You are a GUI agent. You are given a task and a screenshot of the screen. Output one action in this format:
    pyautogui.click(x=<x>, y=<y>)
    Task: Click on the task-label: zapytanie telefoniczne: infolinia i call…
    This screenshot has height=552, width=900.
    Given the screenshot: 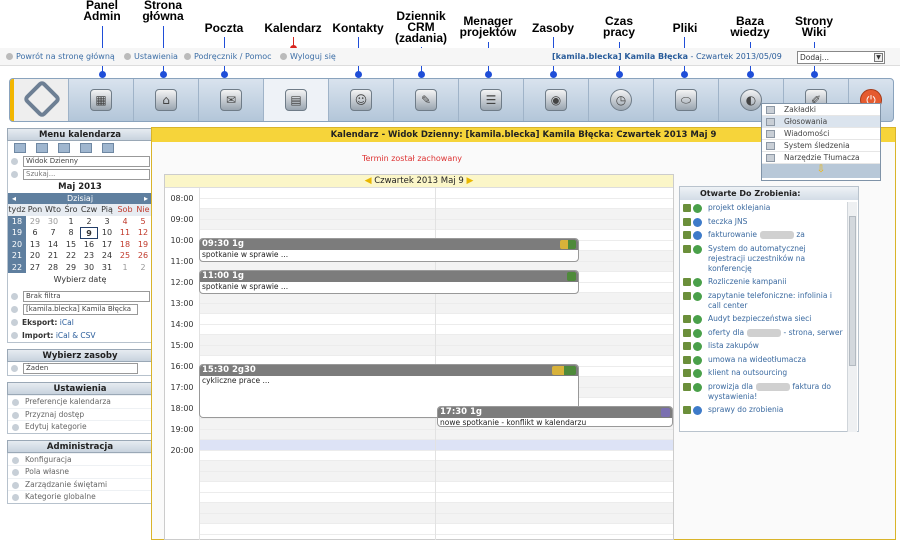 What is the action you would take?
    pyautogui.click(x=770, y=300)
    